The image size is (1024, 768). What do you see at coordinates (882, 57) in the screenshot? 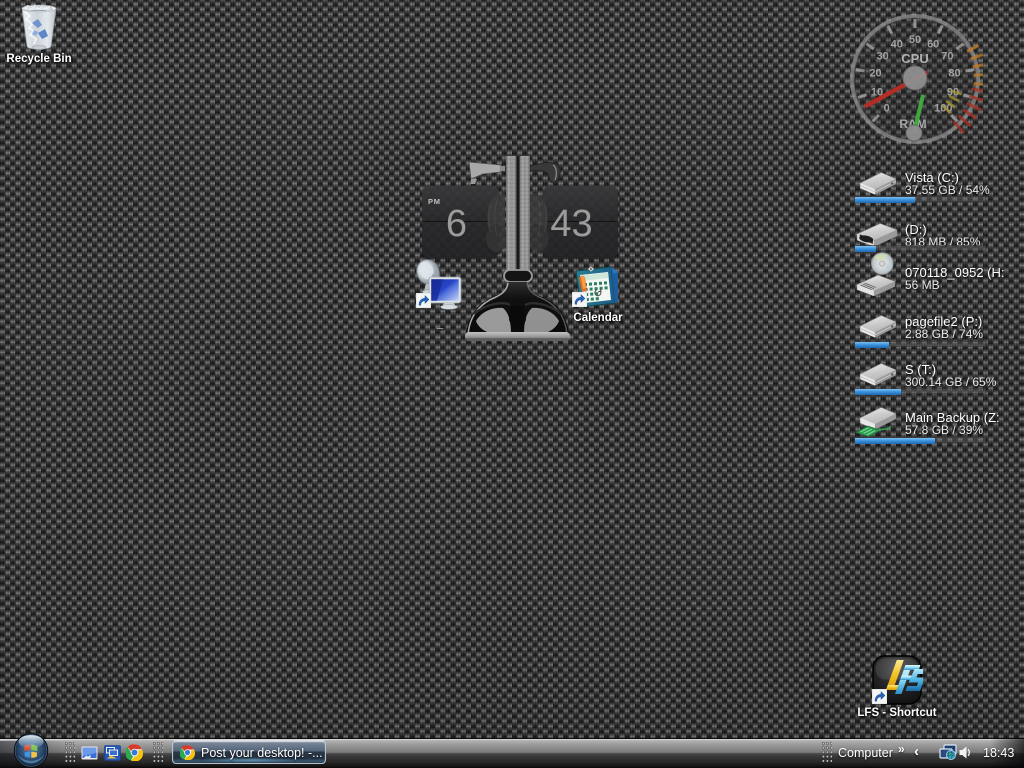
I see `svg-text: 30` at bounding box center [882, 57].